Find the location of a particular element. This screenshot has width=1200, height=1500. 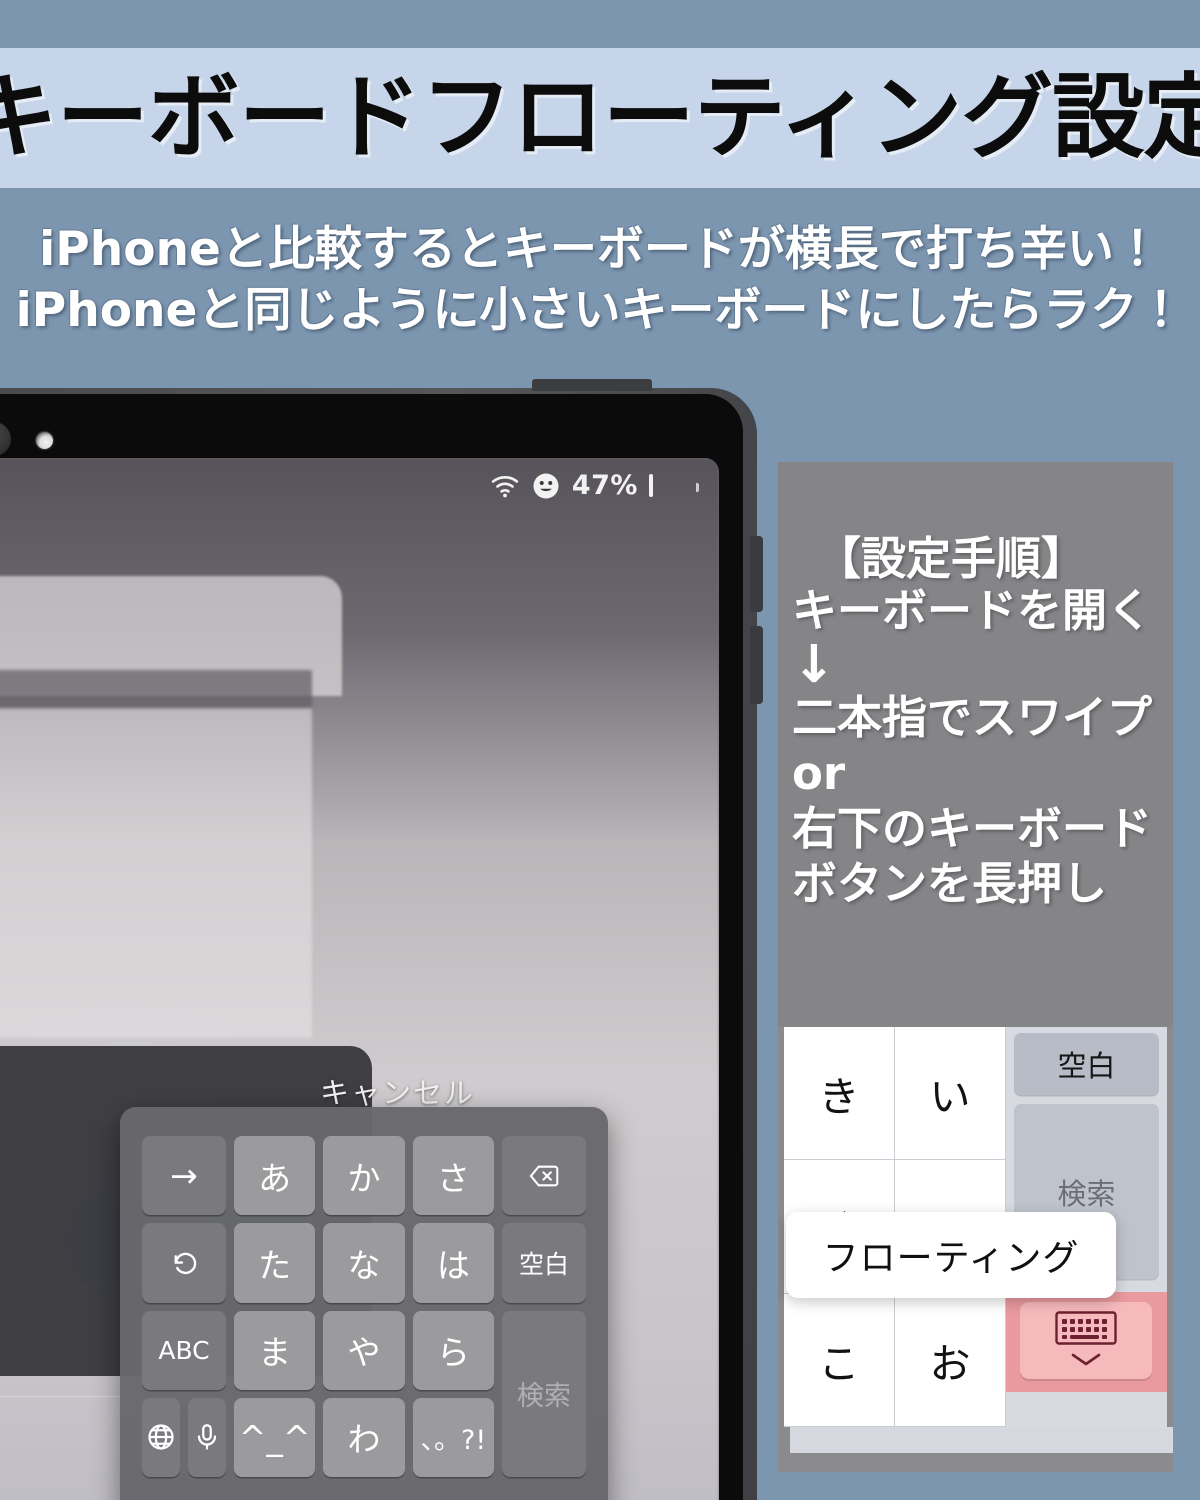

emoji-key: ^_^ is located at coordinates (275, 1437).